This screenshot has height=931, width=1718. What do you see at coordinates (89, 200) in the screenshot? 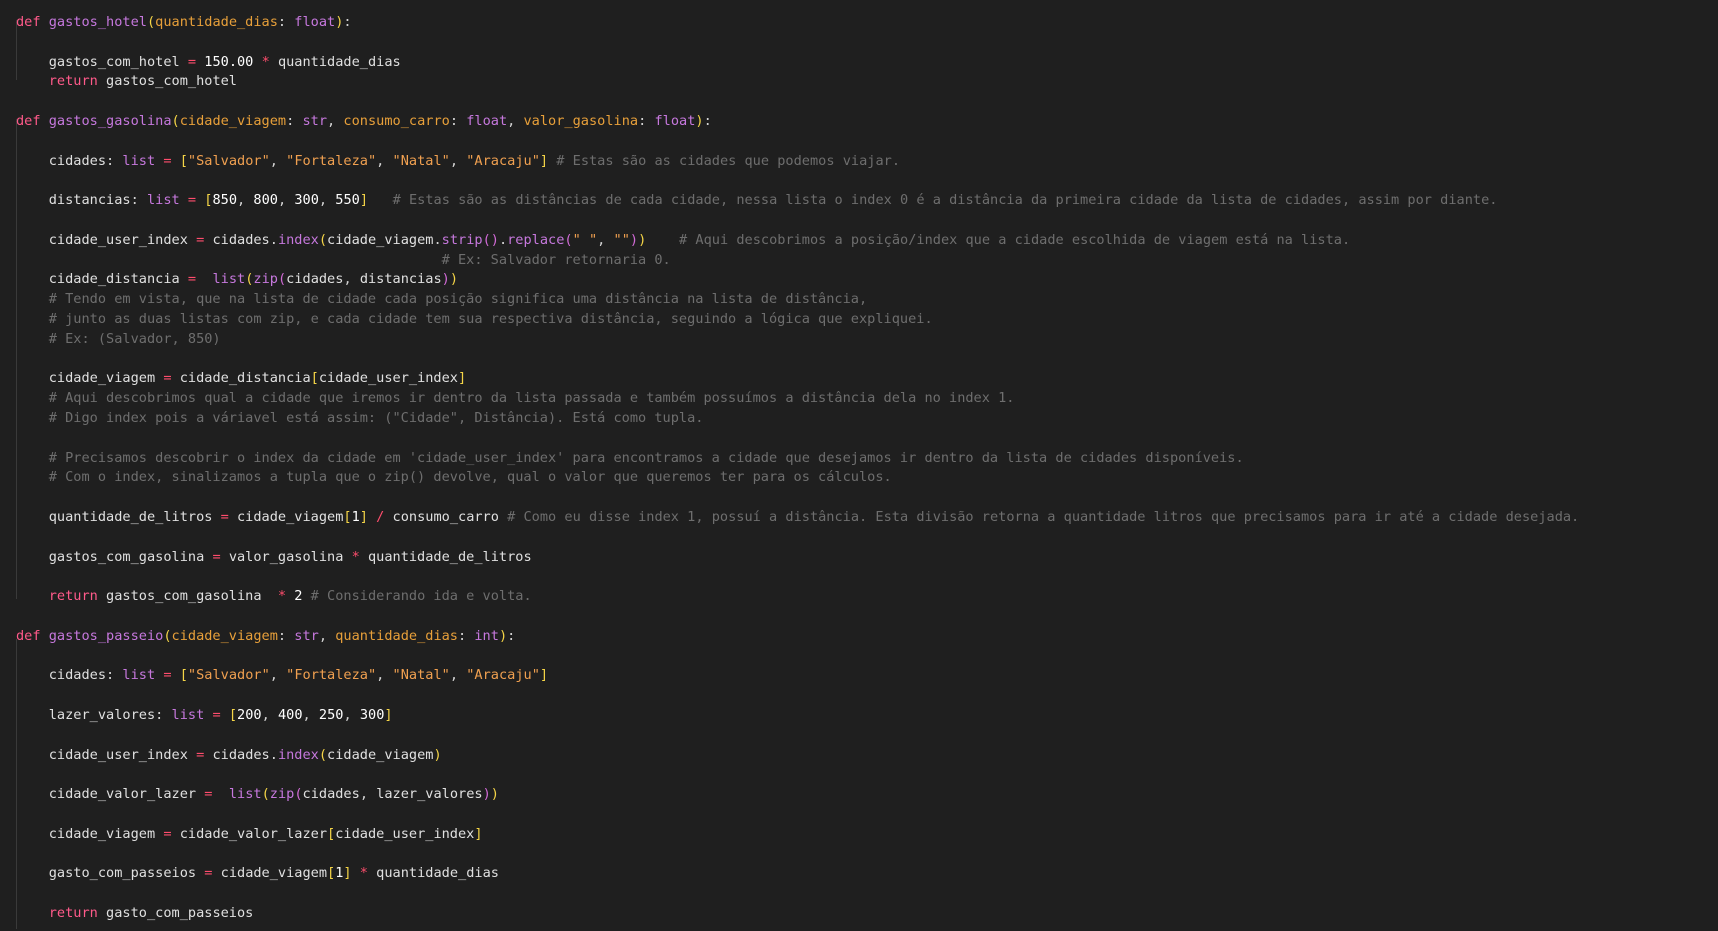
I see `code-token: distancias` at bounding box center [89, 200].